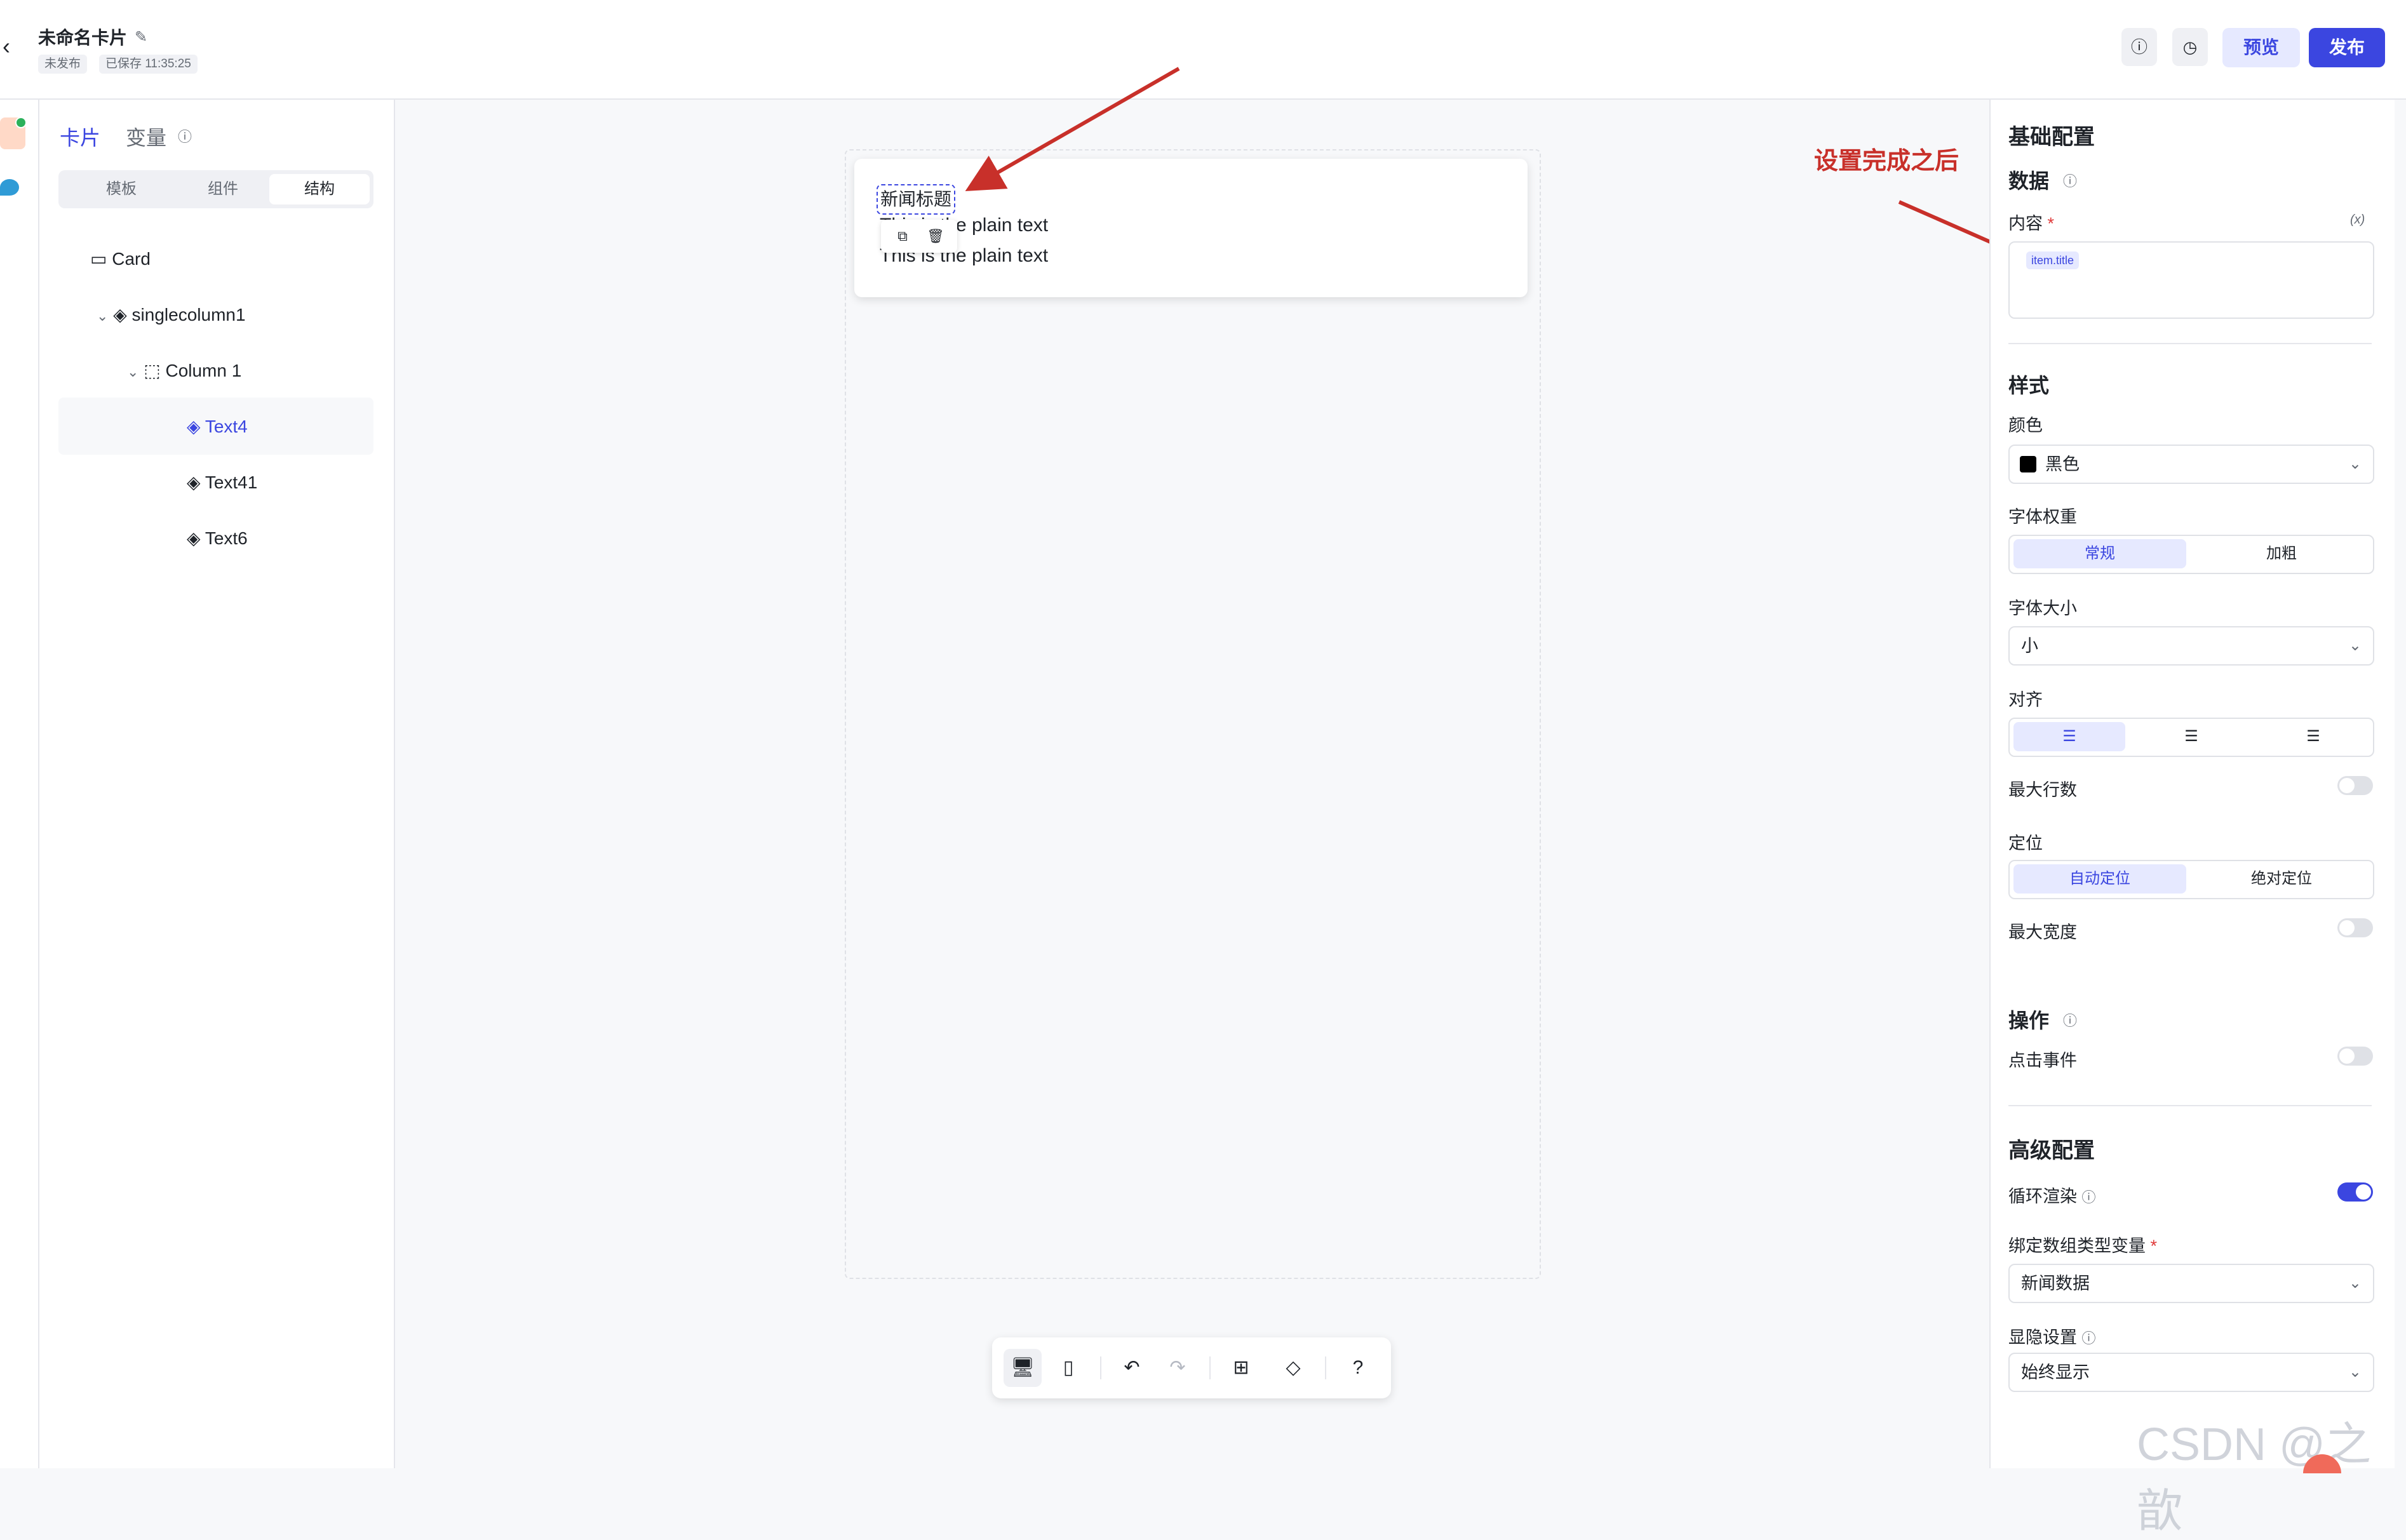 This screenshot has width=2406, height=1540. I want to click on align-label: 对齐, so click(2025, 699).